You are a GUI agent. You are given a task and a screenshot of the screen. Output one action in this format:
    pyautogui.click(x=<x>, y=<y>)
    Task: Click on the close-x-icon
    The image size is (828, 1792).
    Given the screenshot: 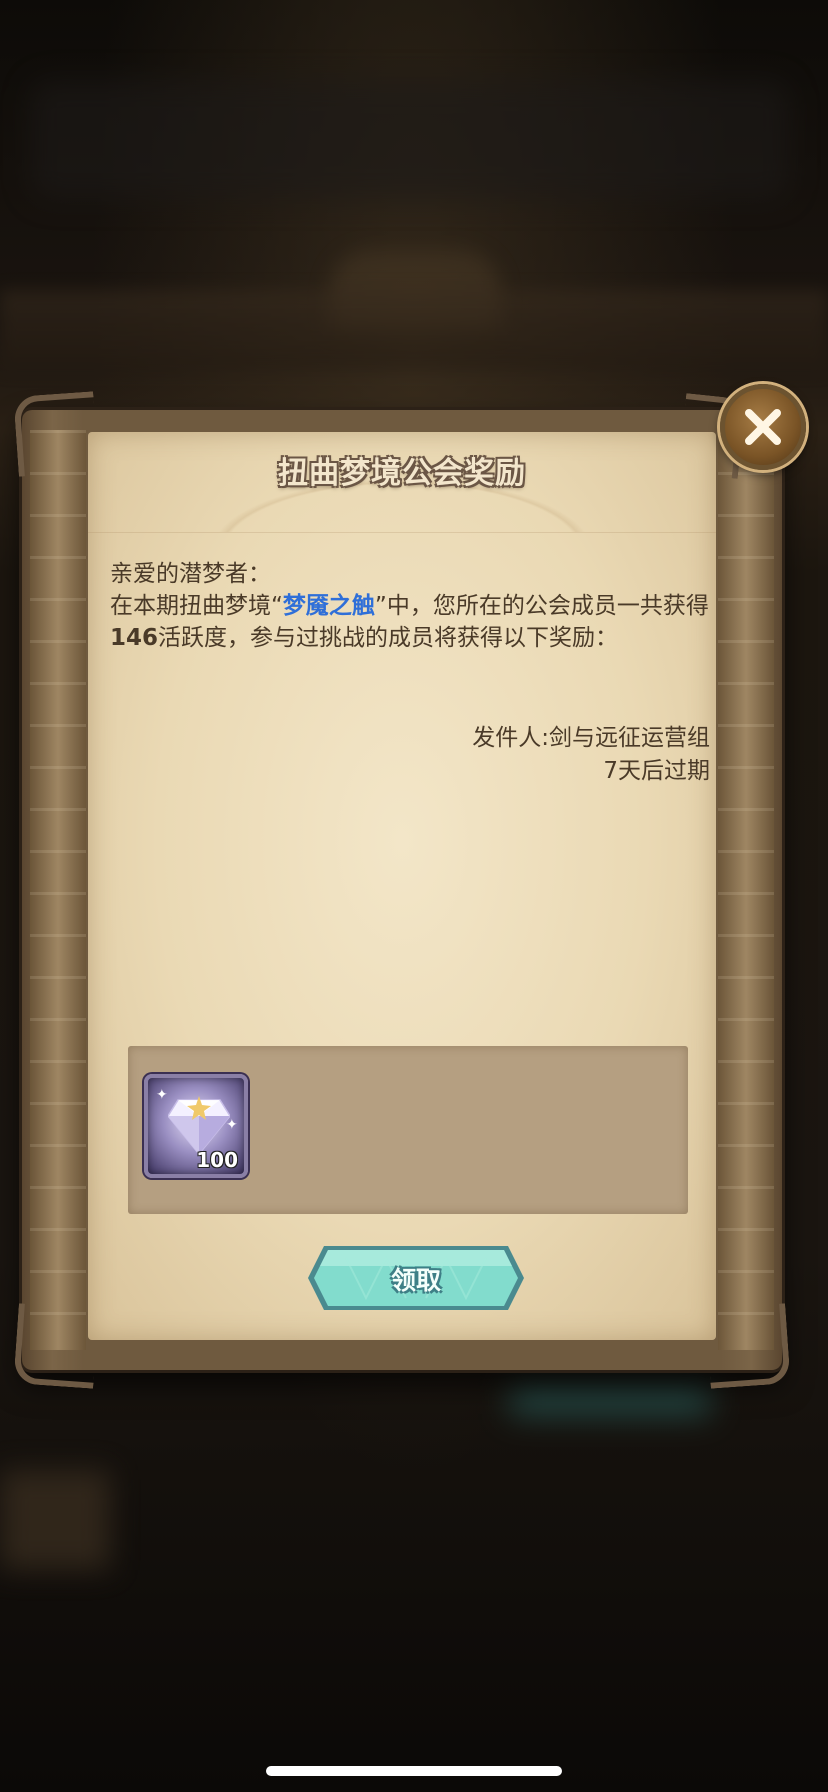 What is the action you would take?
    pyautogui.click(x=763, y=427)
    